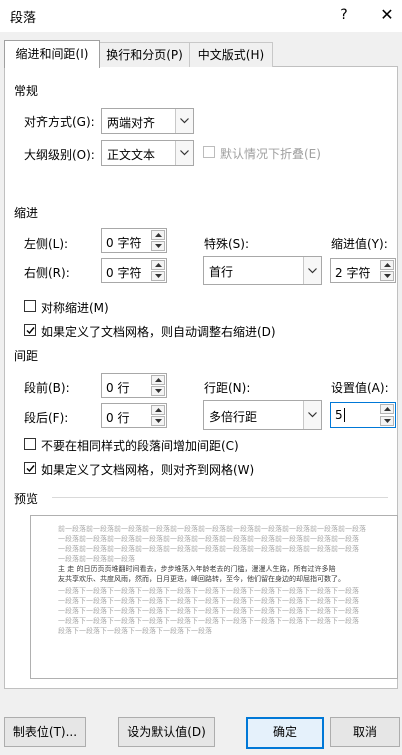 The image size is (402, 755). What do you see at coordinates (144, 54) in the screenshot?
I see `tab-line-page-breaks: 换行和分页(P)` at bounding box center [144, 54].